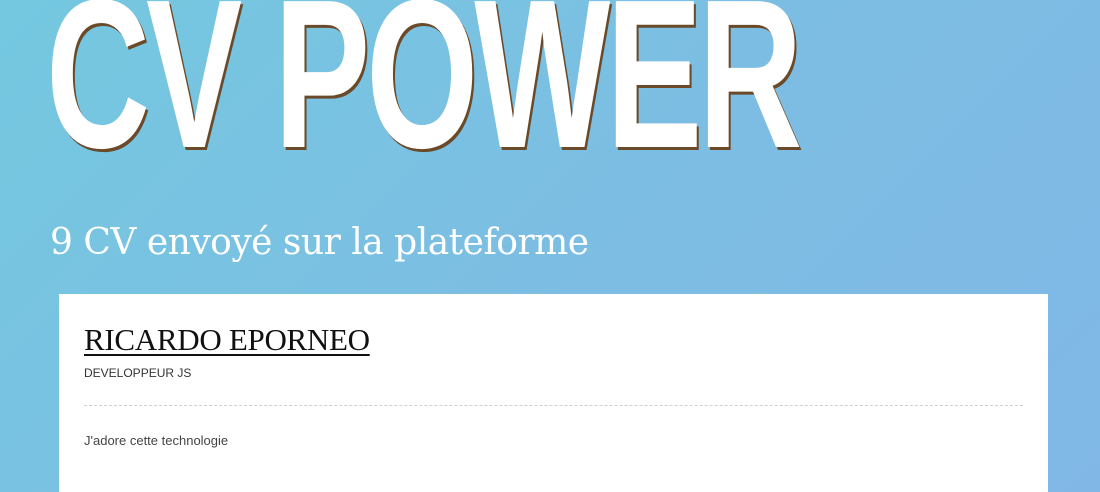  What do you see at coordinates (227, 340) in the screenshot?
I see `cv-name-link: RICARDO EPORNEO` at bounding box center [227, 340].